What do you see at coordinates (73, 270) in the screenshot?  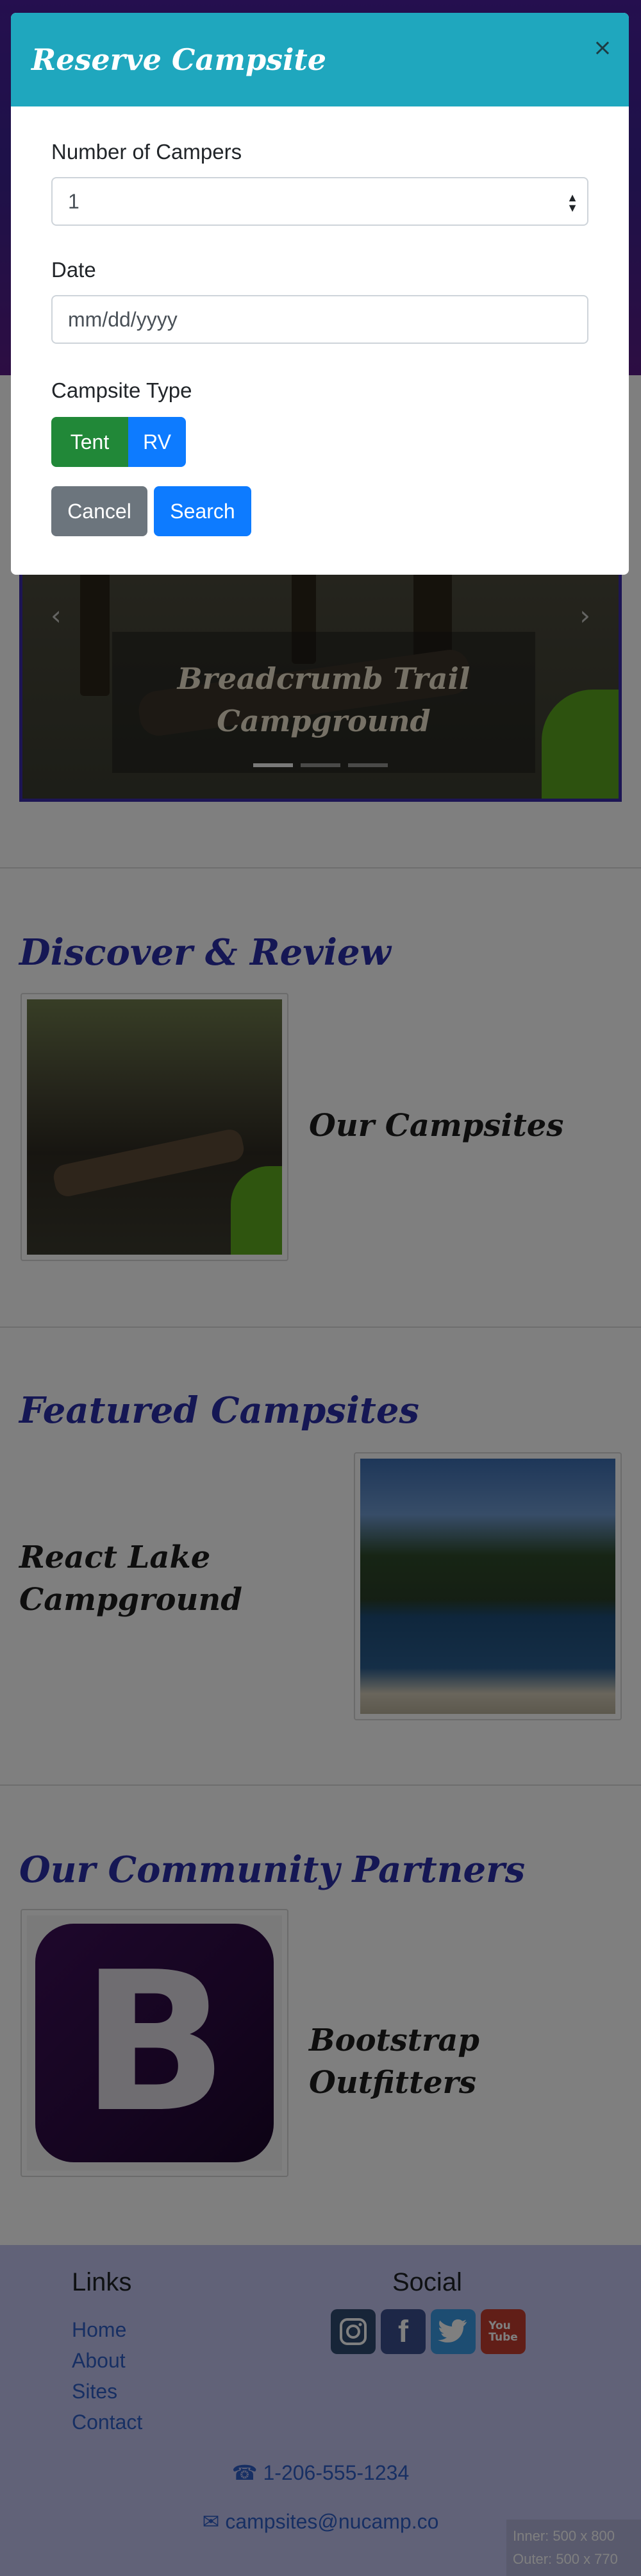 I see `date-label: Date` at bounding box center [73, 270].